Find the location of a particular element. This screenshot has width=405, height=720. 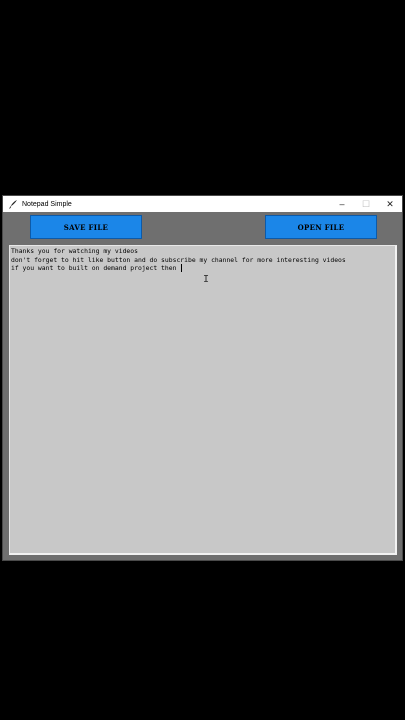

save-file-button: SAVE FILE is located at coordinates (86, 227).